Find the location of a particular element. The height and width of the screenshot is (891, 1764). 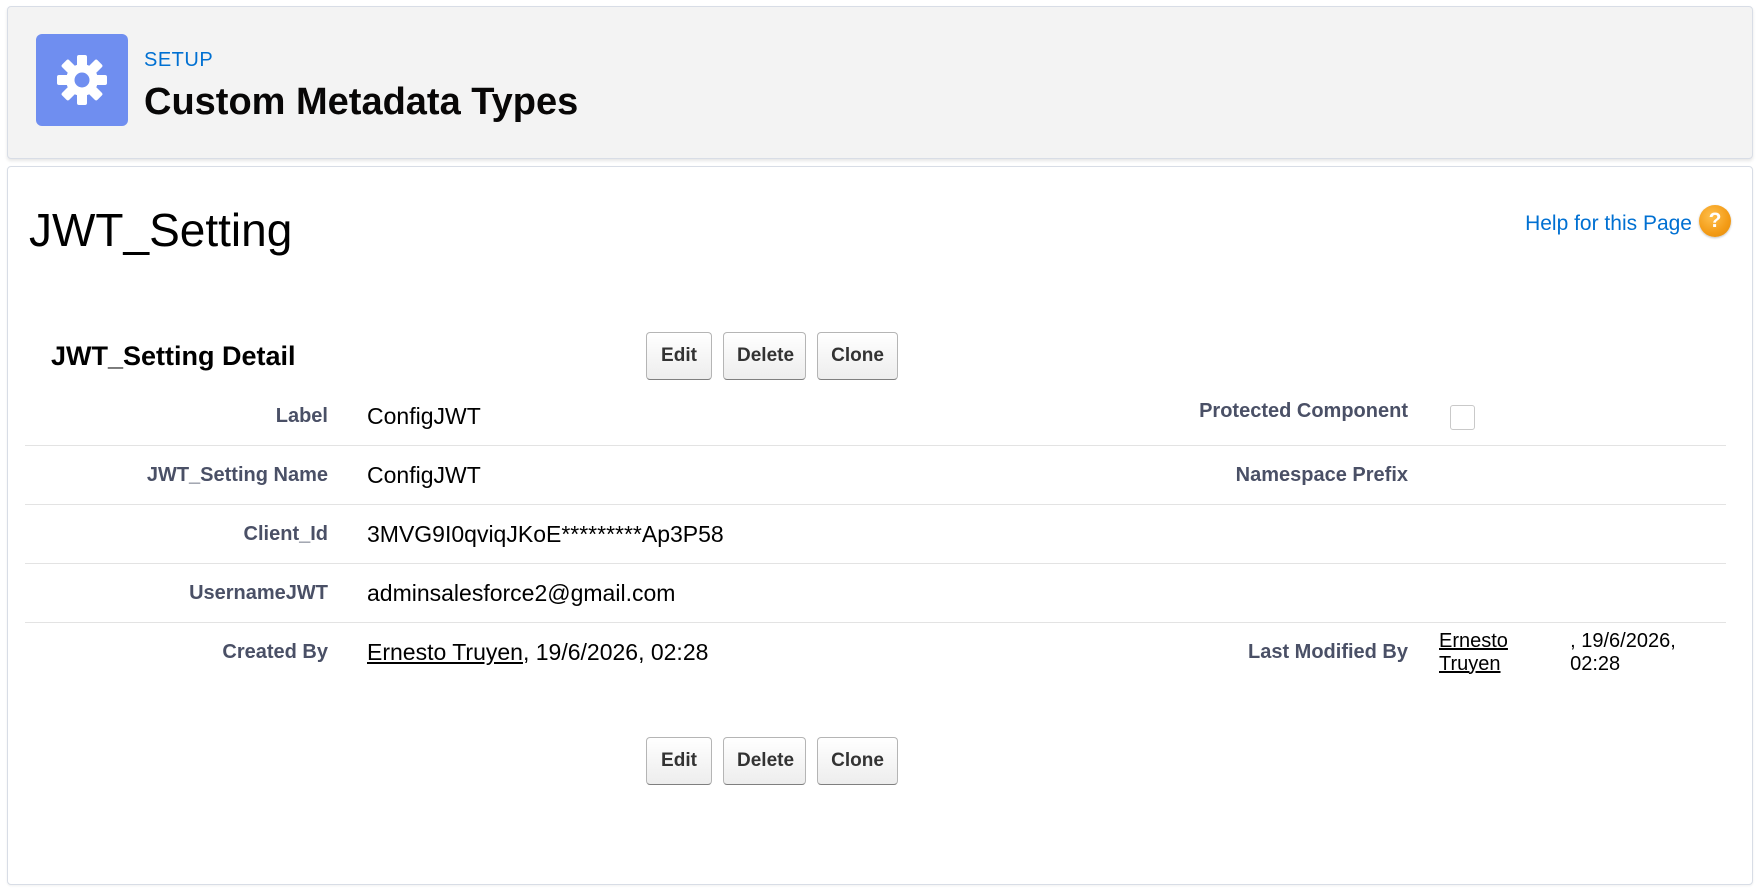

field-value-username: adminsalesforce2@gmail.com is located at coordinates (521, 592).